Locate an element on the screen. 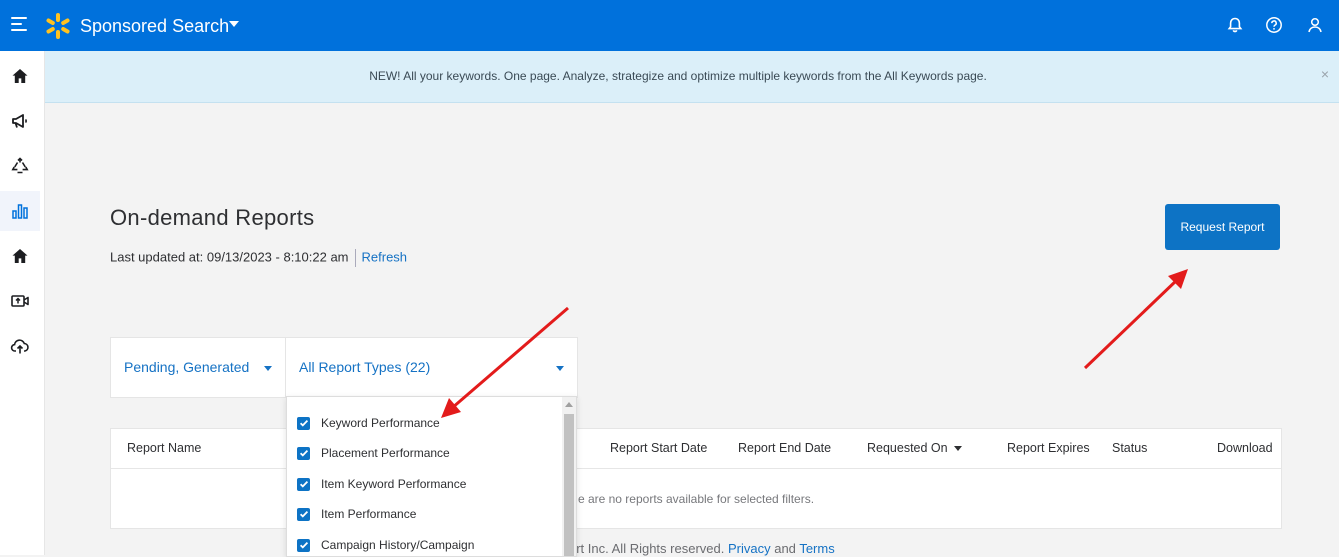  home-icon is located at coordinates (20, 76).